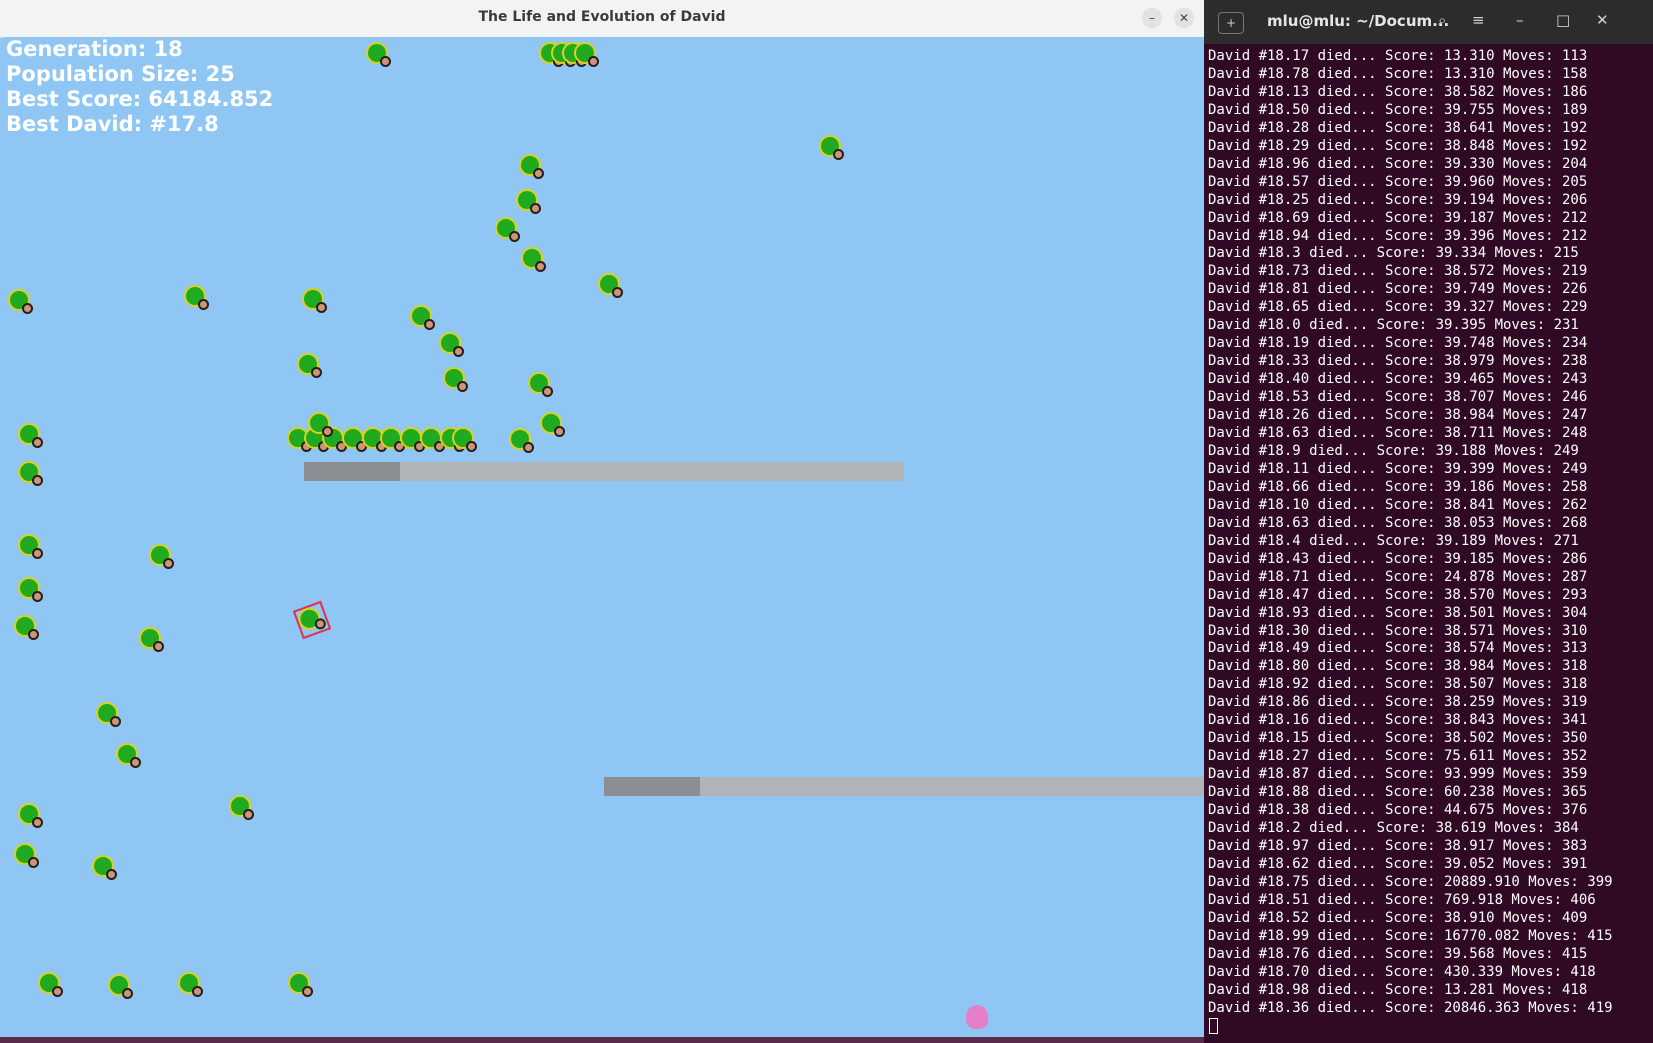 Image resolution: width=1653 pixels, height=1043 pixels. Describe the element at coordinates (977, 1017) in the screenshot. I see `goal-sprite` at that location.